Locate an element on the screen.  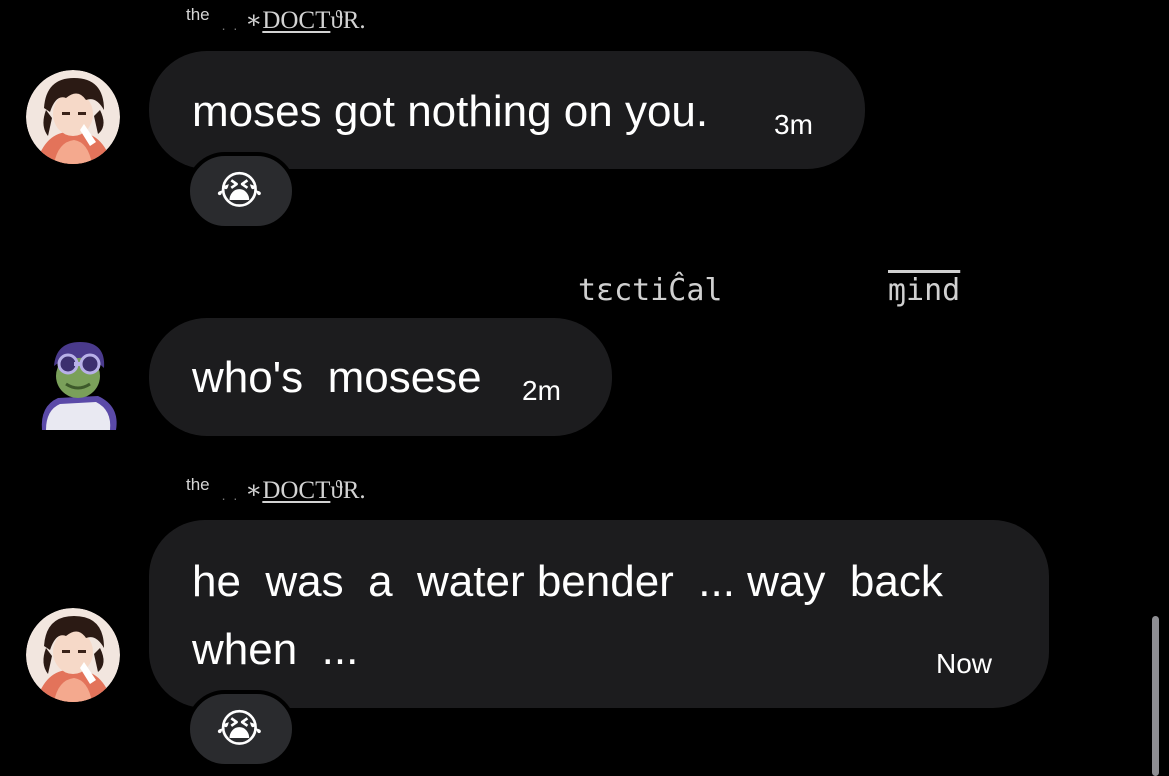
message-time-1: 3m is located at coordinates (793, 124).